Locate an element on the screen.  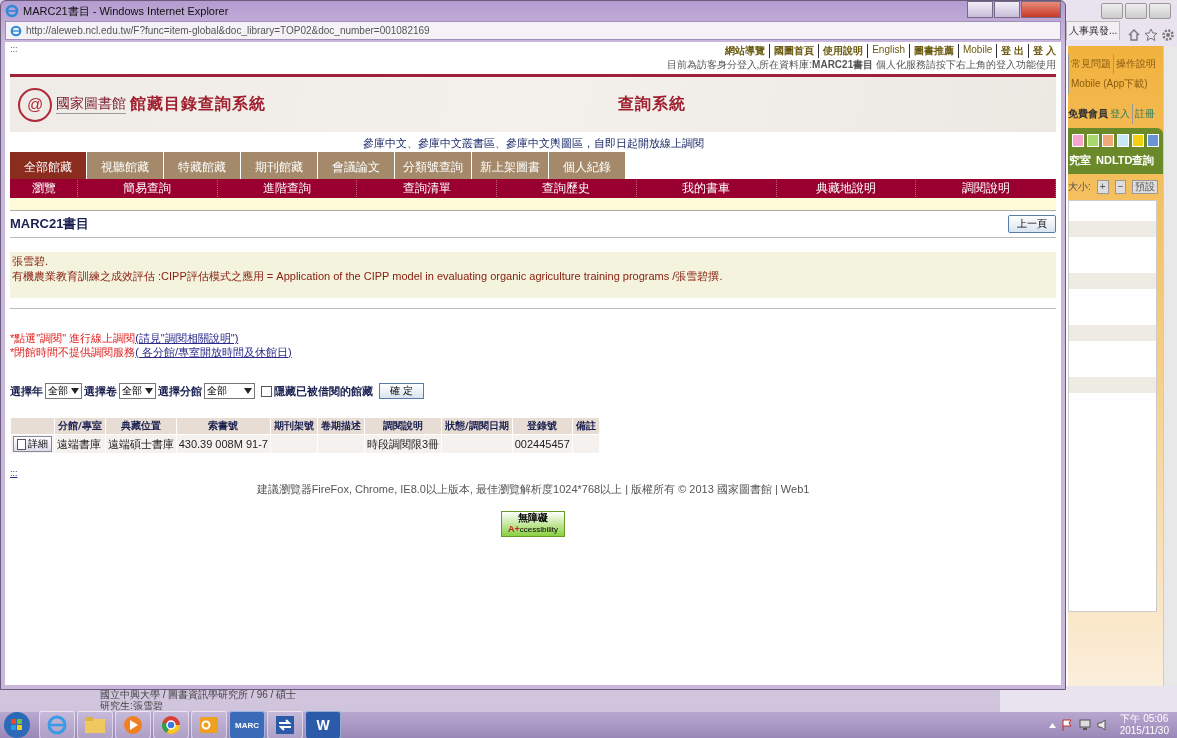
member-label: 免費會員 is located at coordinates (1088, 114).